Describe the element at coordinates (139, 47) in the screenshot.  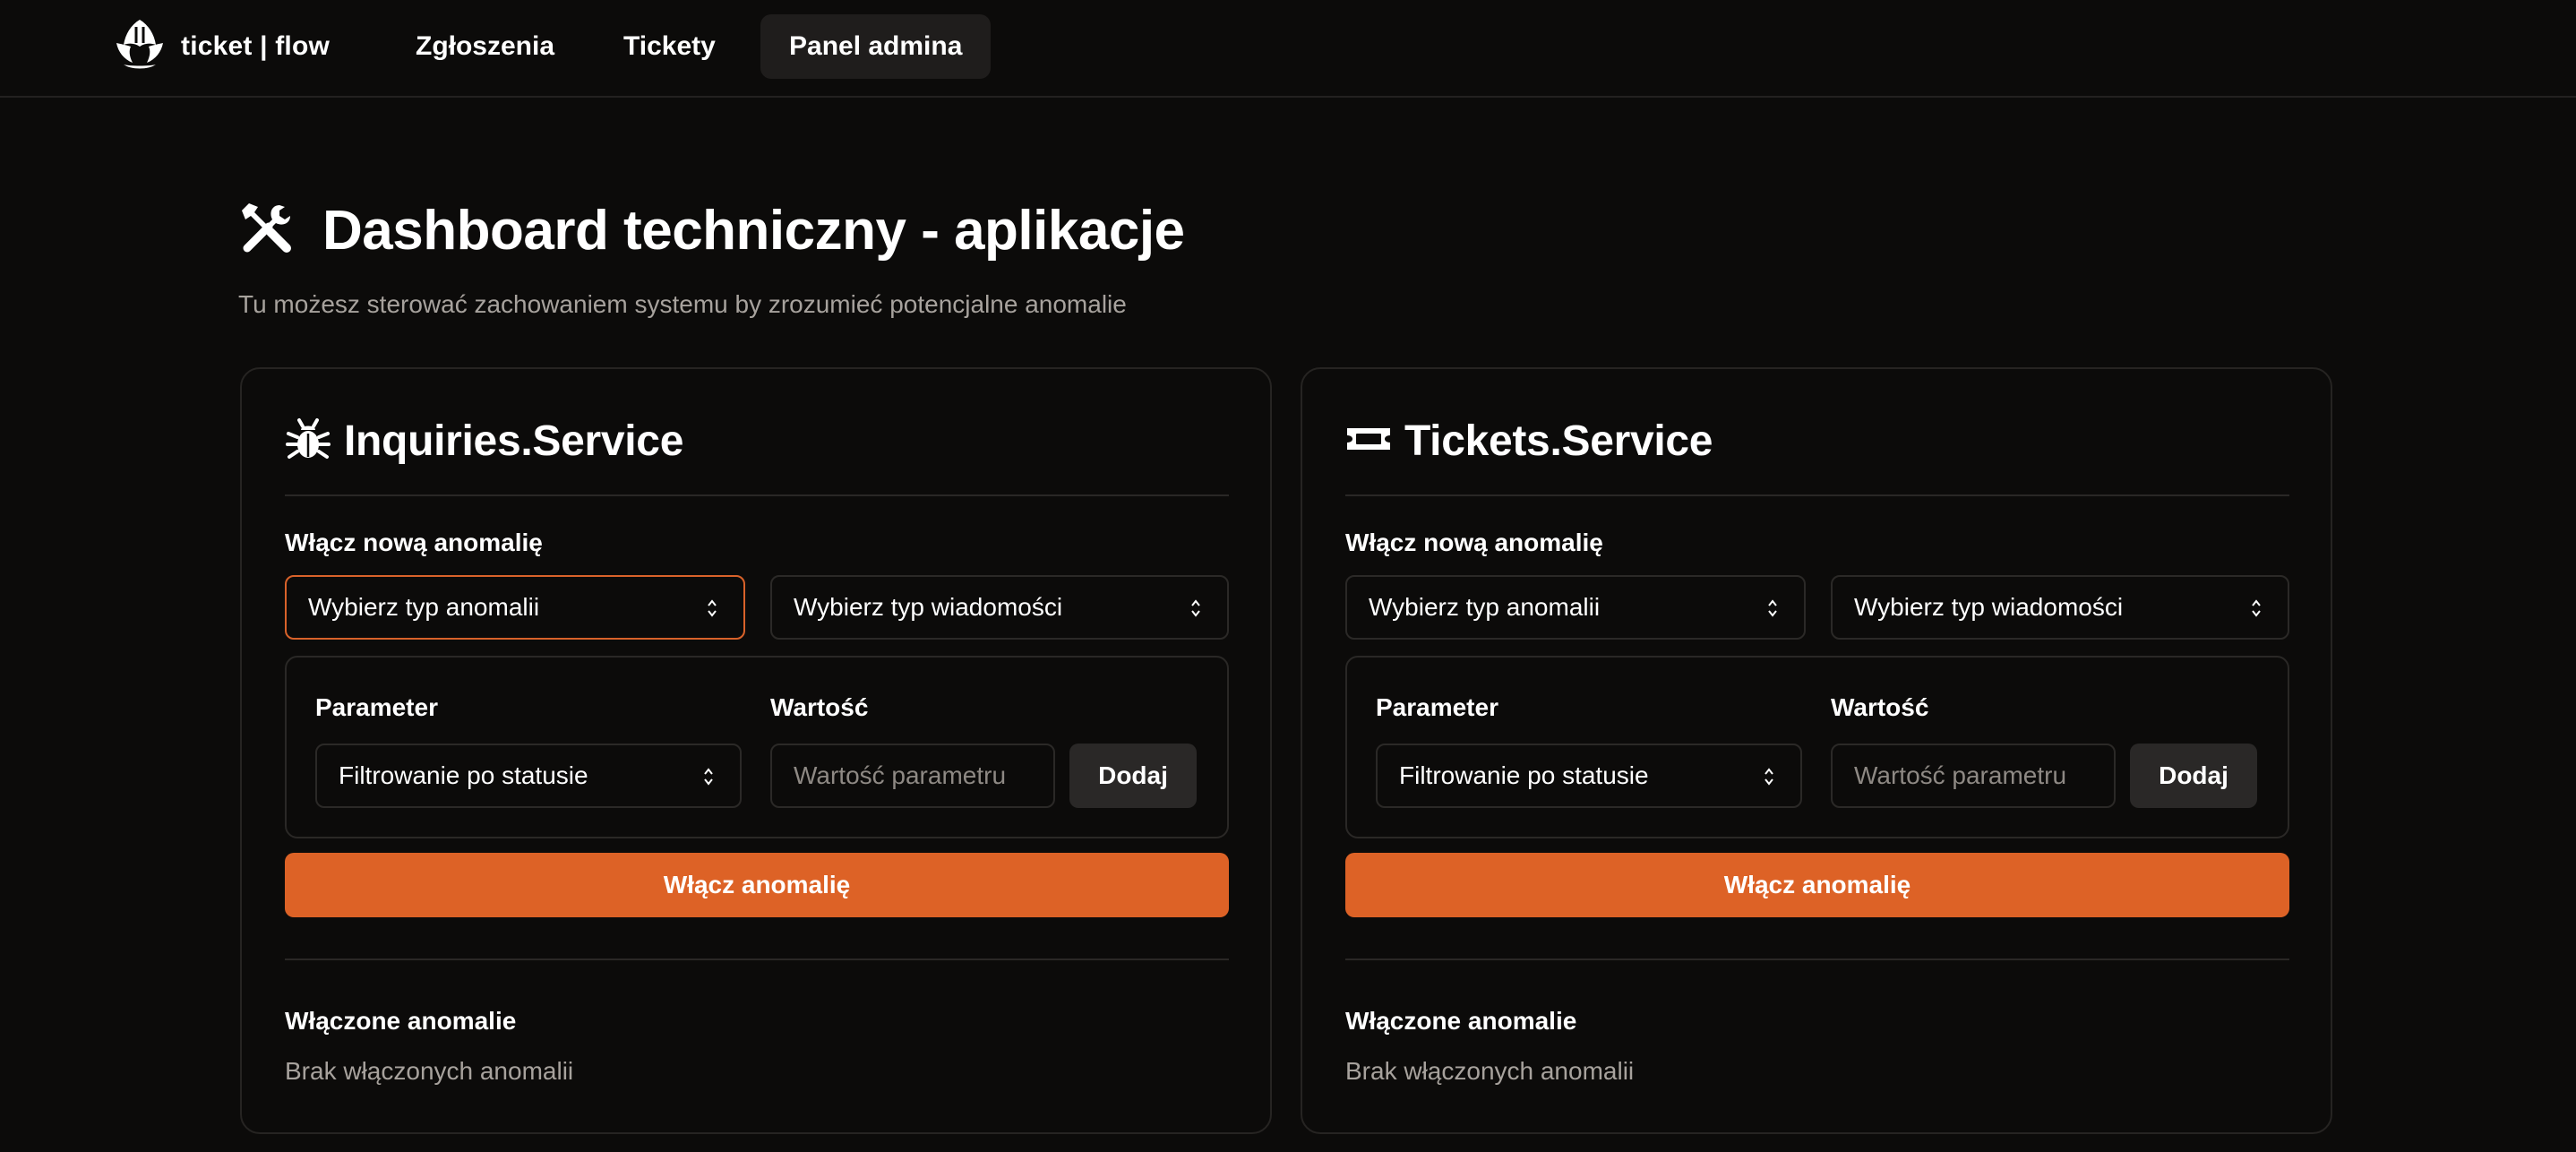
I see `app-logo-icon` at that location.